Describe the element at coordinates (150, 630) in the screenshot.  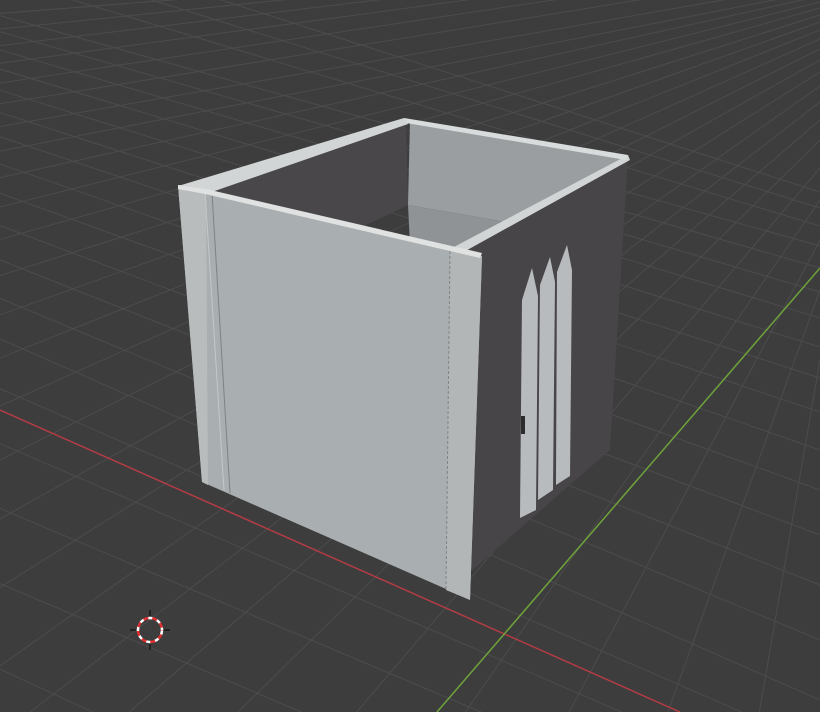
I see `3d-cursor-icon` at that location.